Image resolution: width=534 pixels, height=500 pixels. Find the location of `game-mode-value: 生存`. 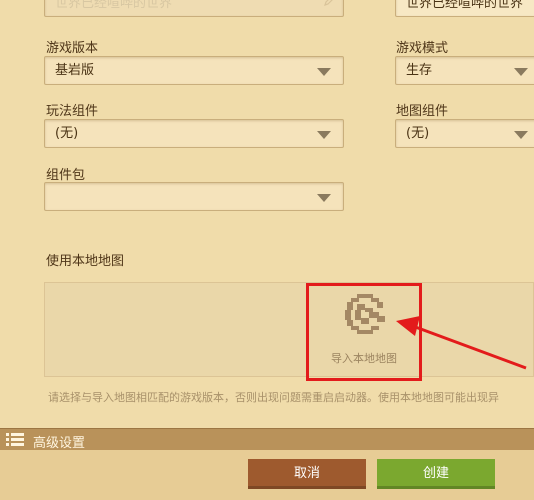

game-mode-value: 生存 is located at coordinates (419, 70).